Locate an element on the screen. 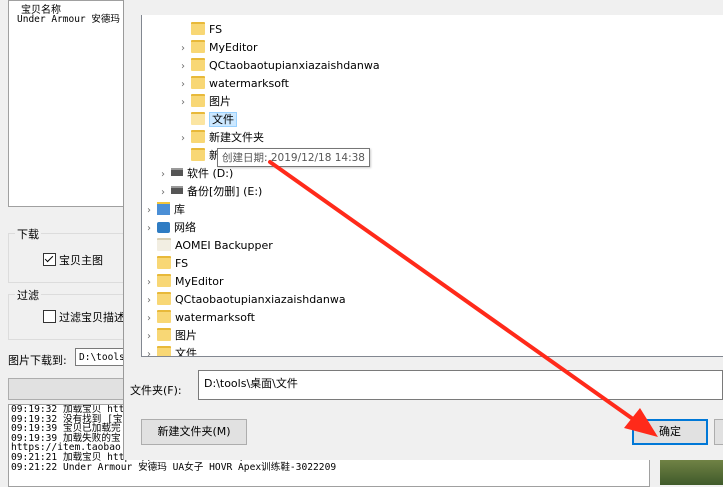  cancel-button is located at coordinates (718, 432).